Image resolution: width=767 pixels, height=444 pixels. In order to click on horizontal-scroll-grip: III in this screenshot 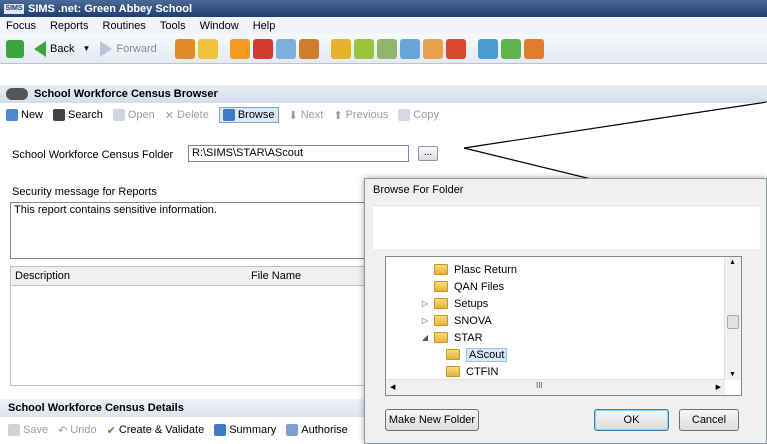, I will do `click(539, 385)`.